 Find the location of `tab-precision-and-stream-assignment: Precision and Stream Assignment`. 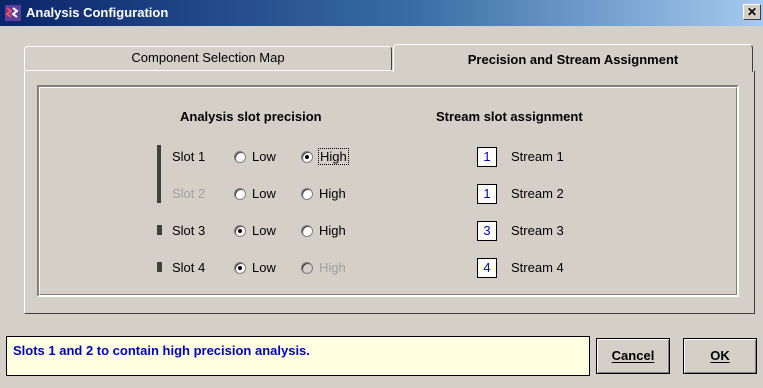

tab-precision-and-stream-assignment: Precision and Stream Assignment is located at coordinates (573, 58).